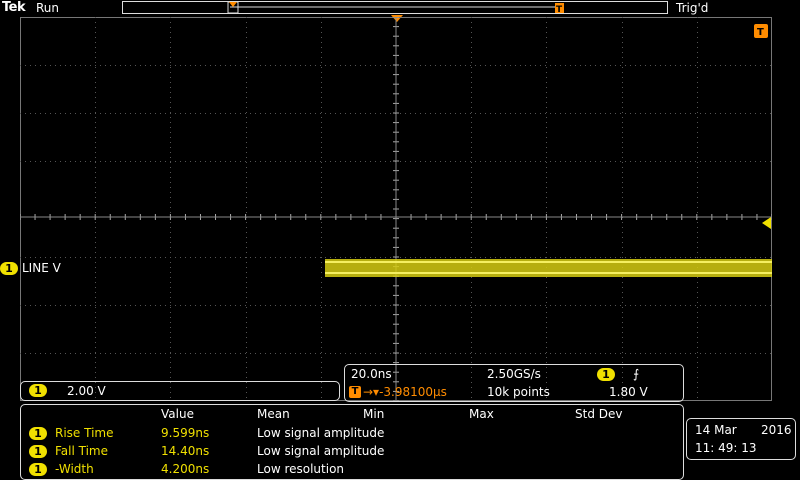 This screenshot has height=480, width=800. Describe the element at coordinates (371, 374) in the screenshot. I see `time-per-div: 20.0ns` at that location.